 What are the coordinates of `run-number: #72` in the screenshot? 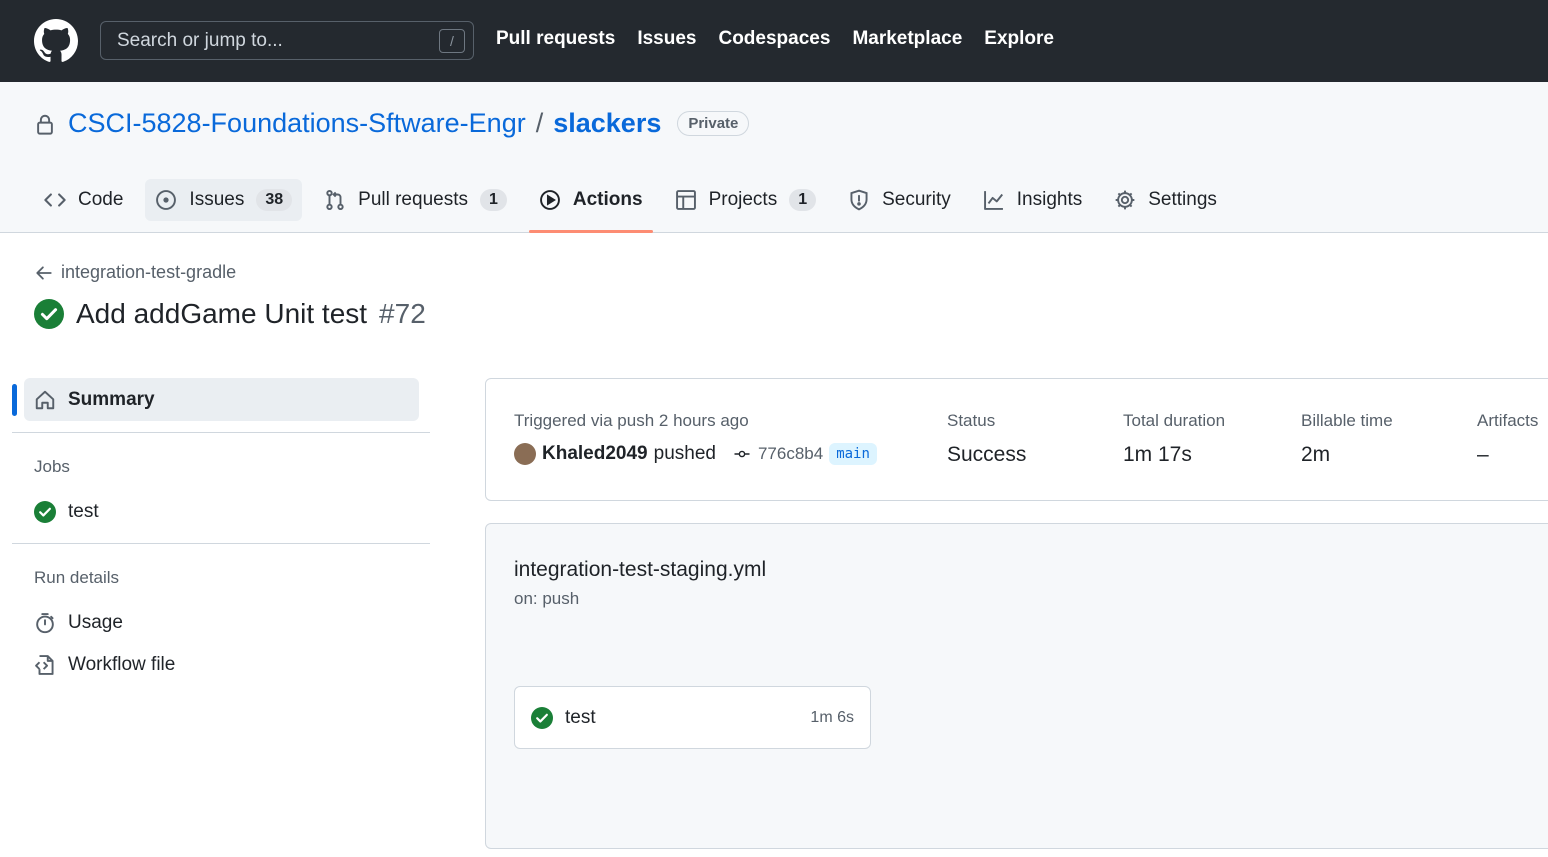 It's located at (402, 313).